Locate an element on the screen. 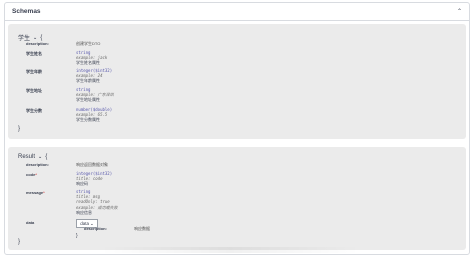 The image size is (474, 257). property-label: 学生年龄属性 is located at coordinates (88, 81).